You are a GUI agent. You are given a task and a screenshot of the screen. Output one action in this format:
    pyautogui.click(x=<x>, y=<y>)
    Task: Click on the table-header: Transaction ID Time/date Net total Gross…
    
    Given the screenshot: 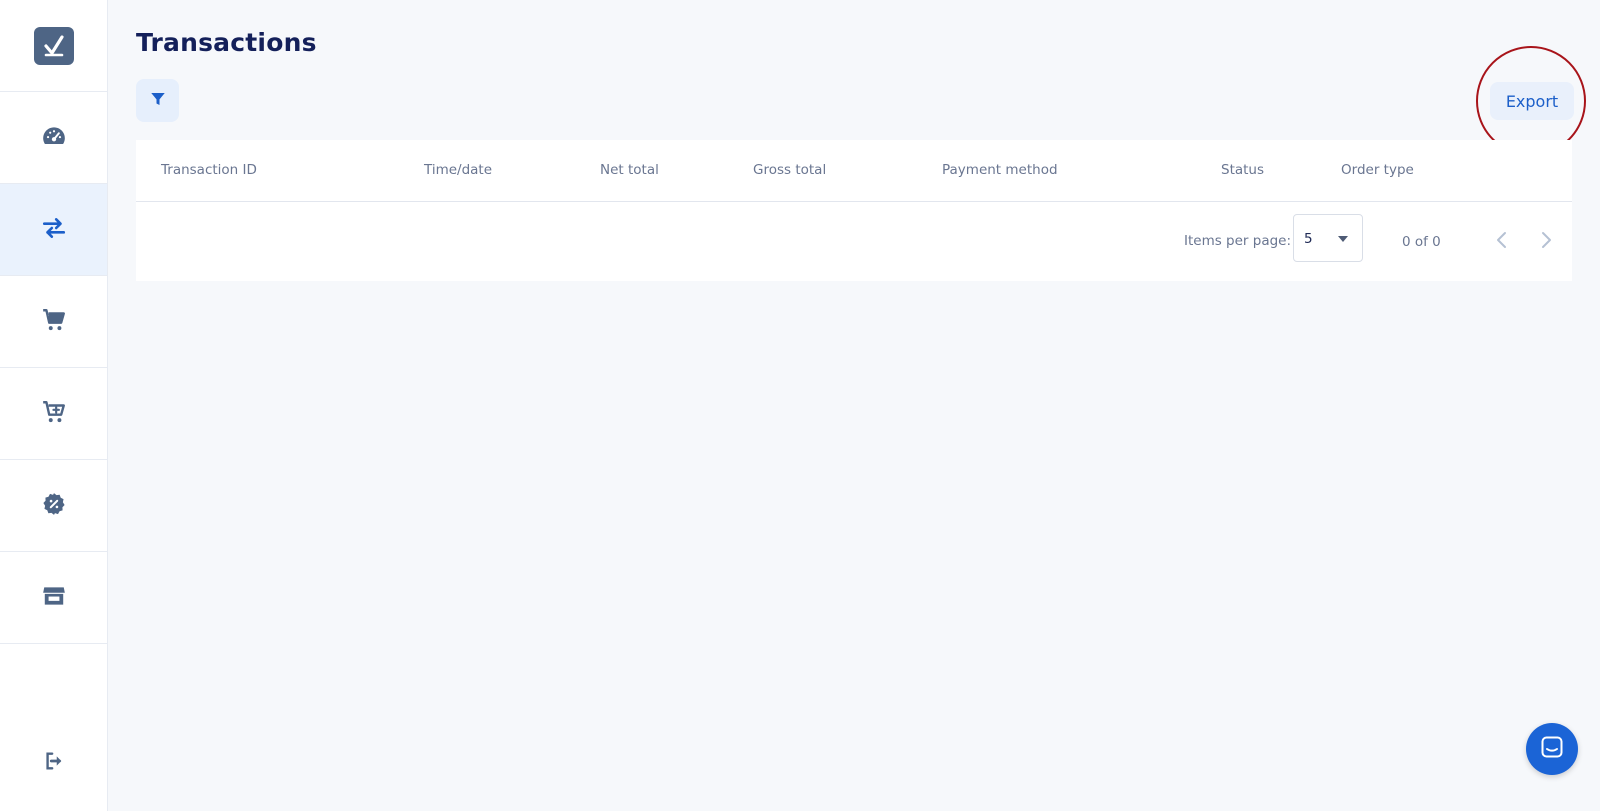 What is the action you would take?
    pyautogui.click(x=854, y=171)
    